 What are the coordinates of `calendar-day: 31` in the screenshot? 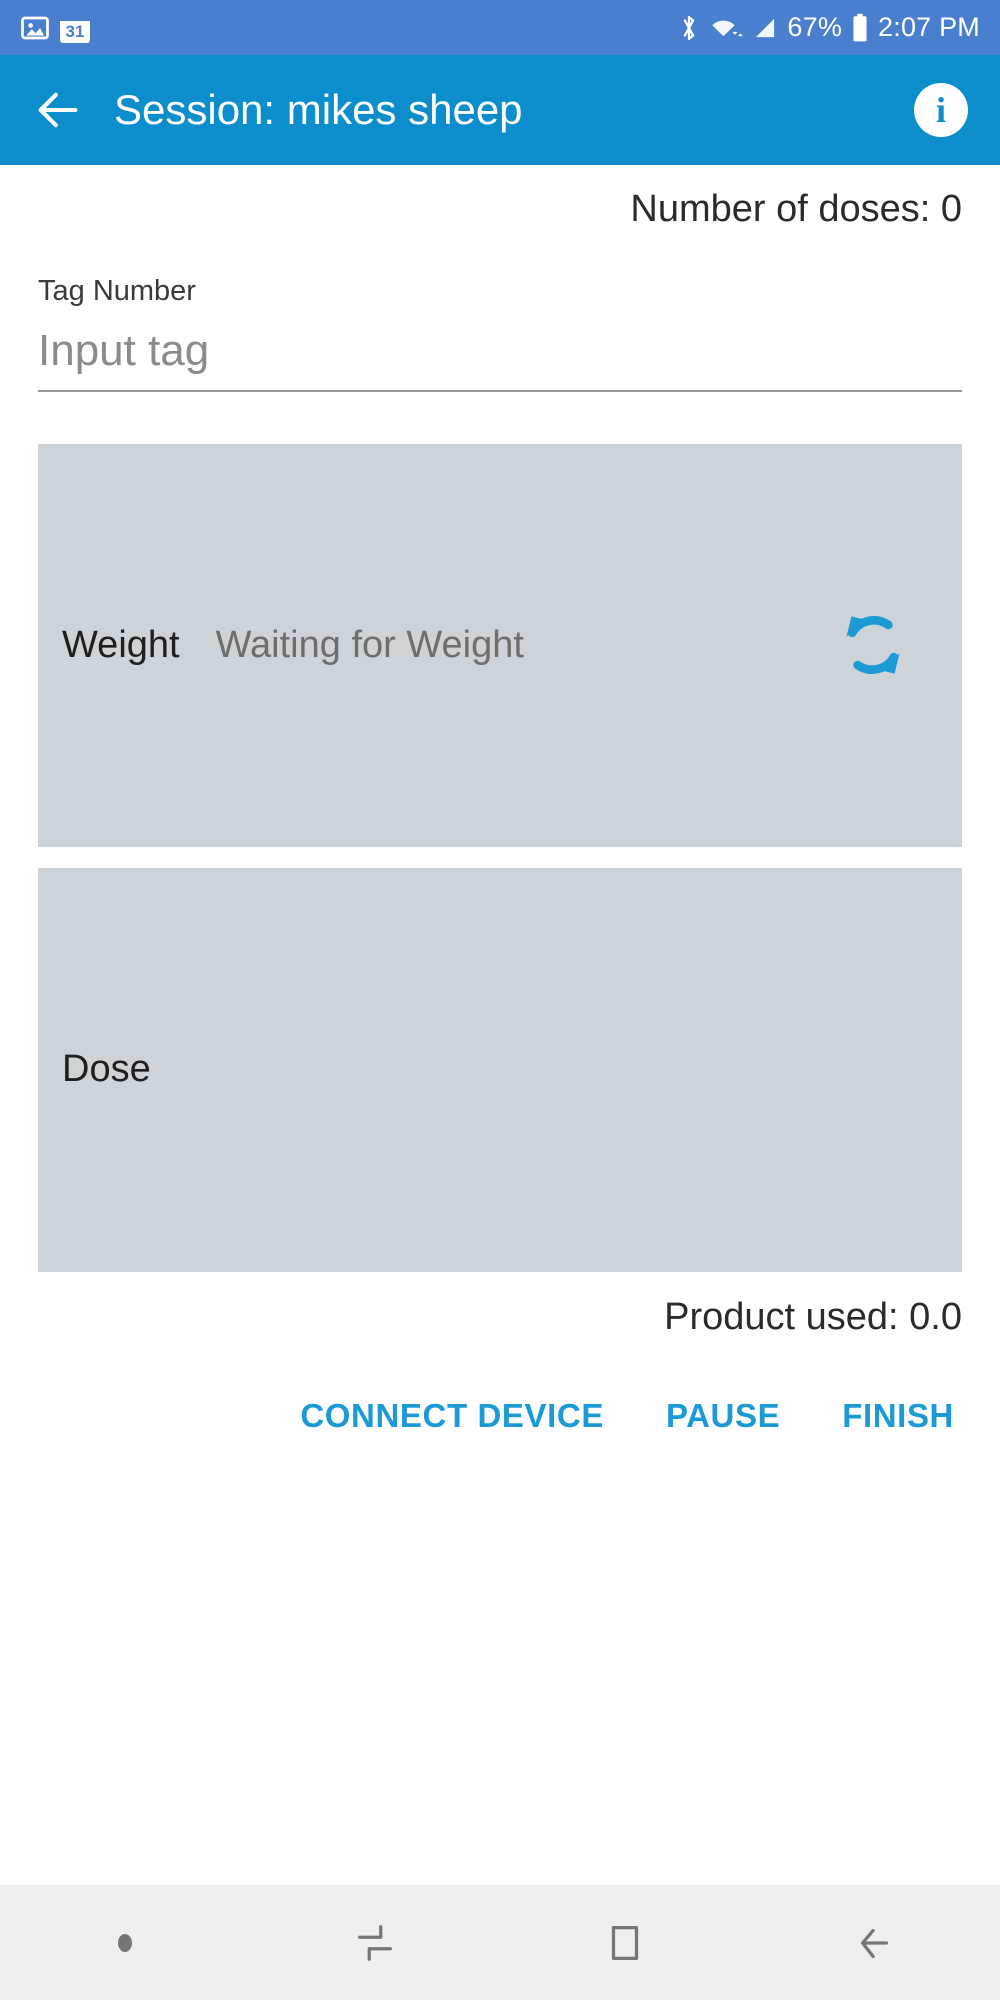 It's located at (75, 31).